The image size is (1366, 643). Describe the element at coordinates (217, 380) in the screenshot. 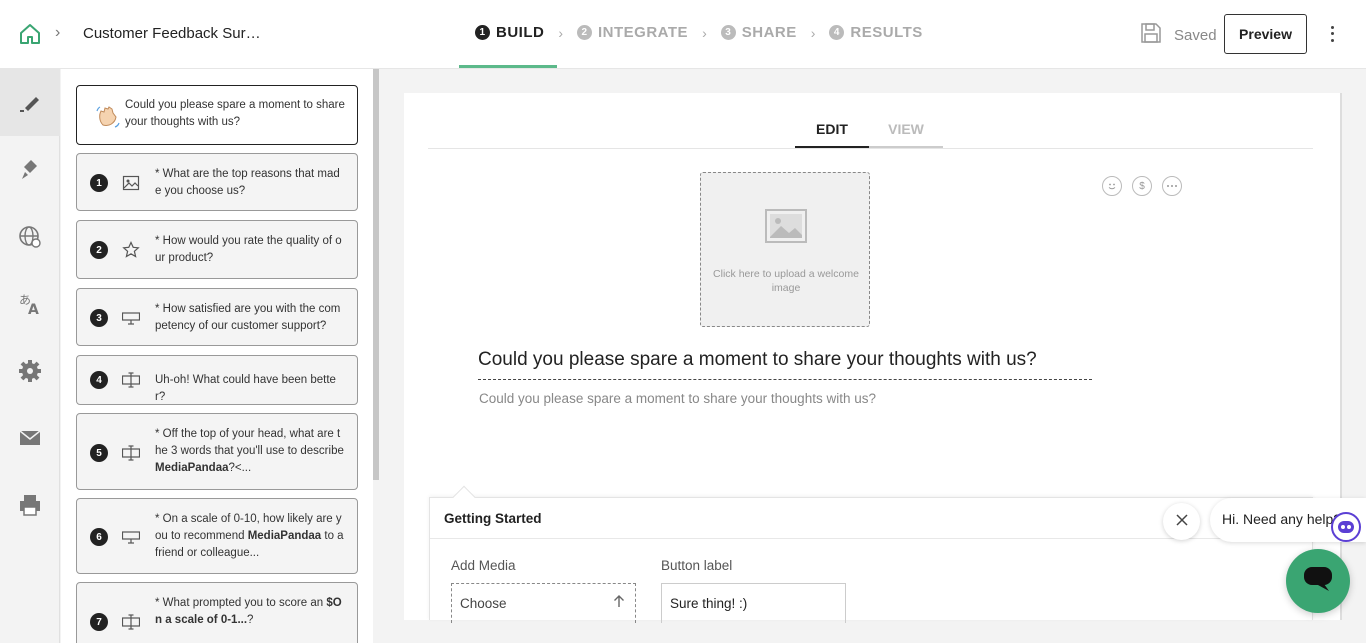

I see `question-card-4: 4 Uh-oh! What could have been better?` at that location.